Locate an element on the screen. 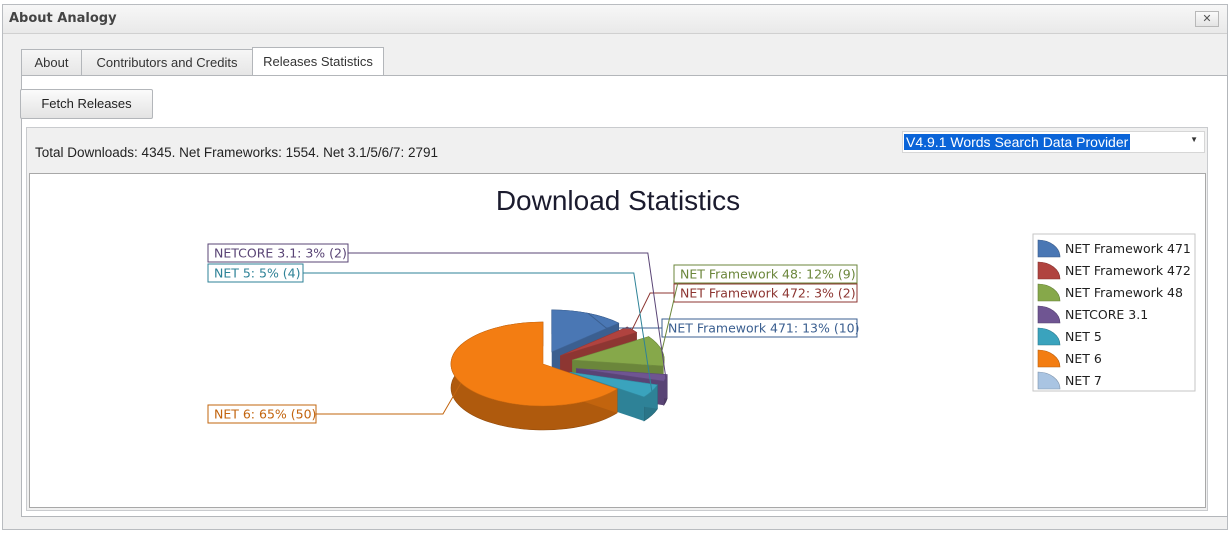 This screenshot has height=534, width=1232. close-button: ✕ is located at coordinates (1207, 19).